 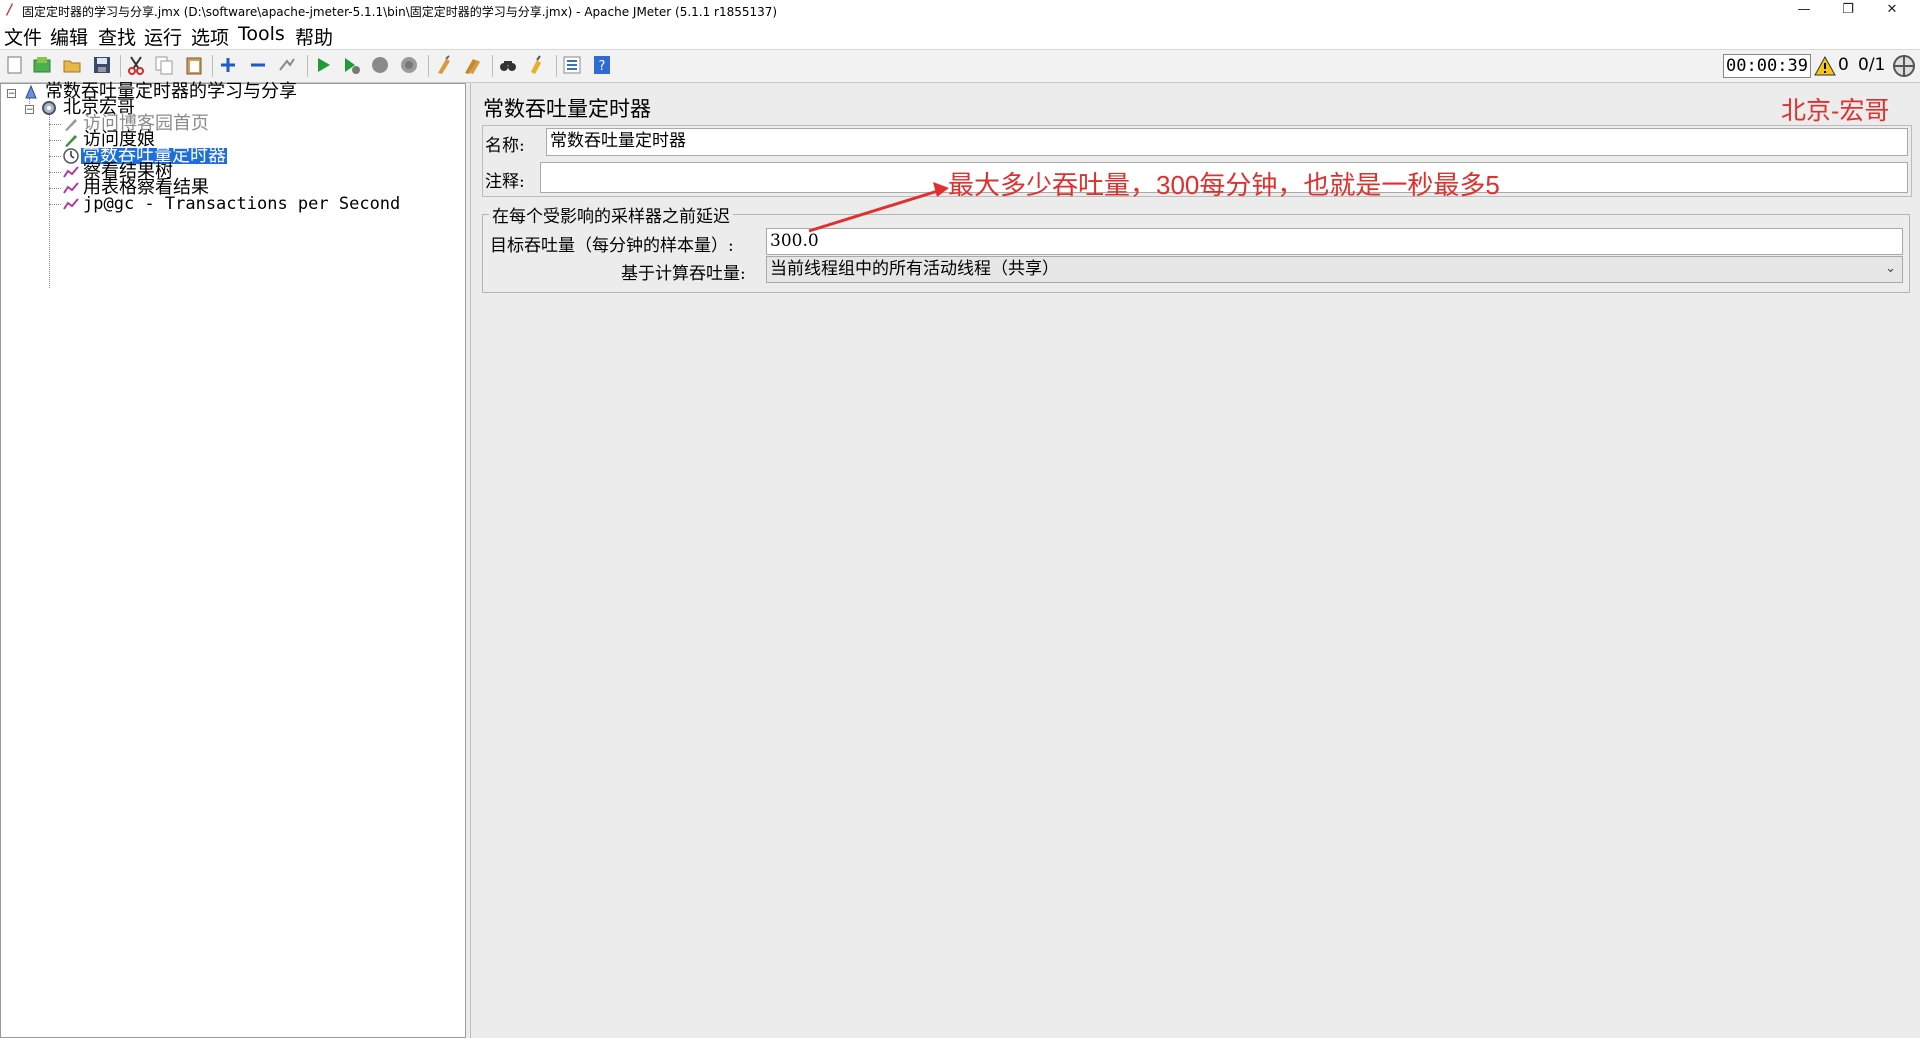 What do you see at coordinates (164, 65) in the screenshot?
I see `copy-icon` at bounding box center [164, 65].